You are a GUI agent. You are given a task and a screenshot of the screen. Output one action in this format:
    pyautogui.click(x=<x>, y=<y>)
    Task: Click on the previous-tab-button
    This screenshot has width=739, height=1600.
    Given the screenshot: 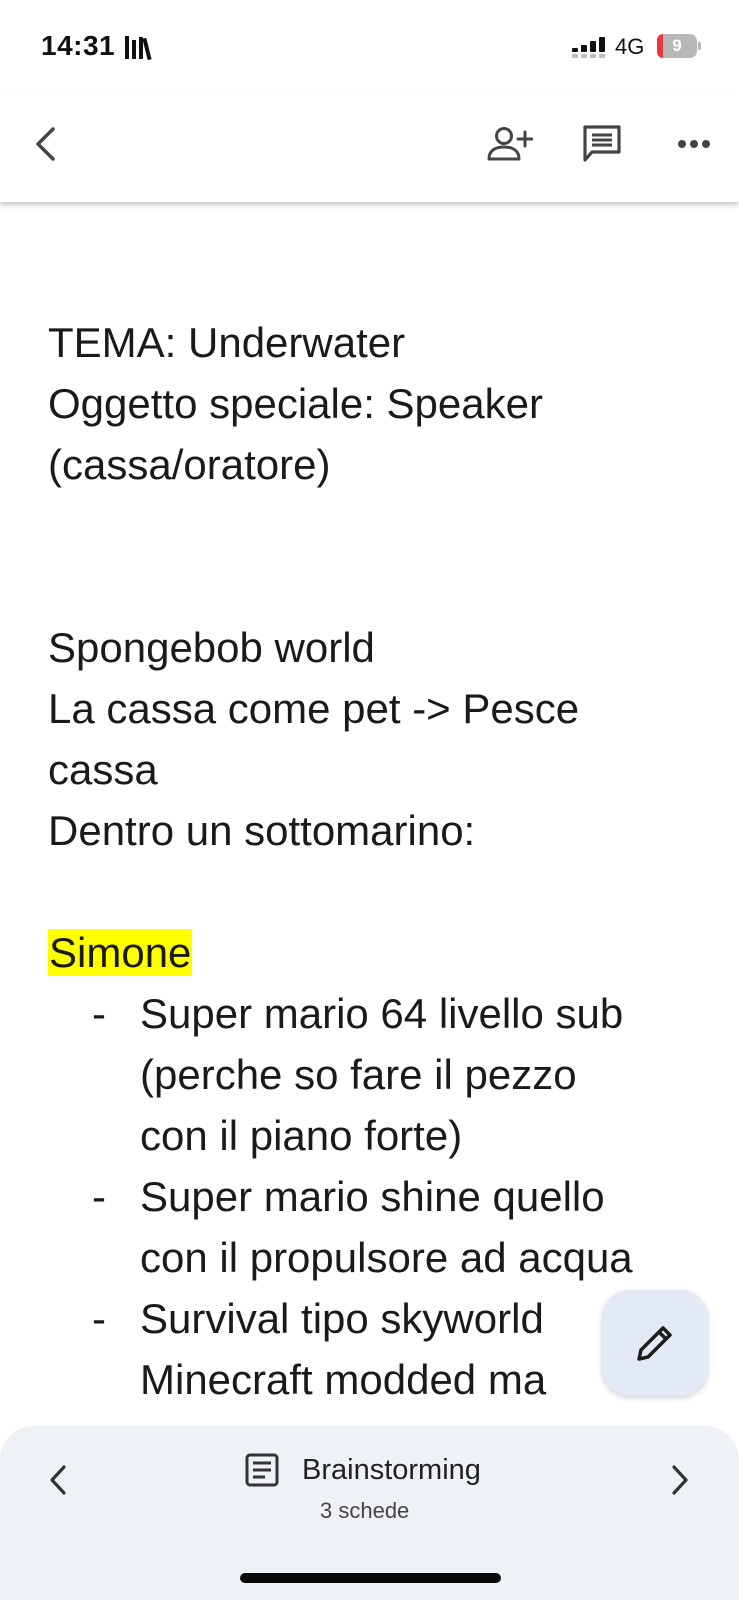 What is the action you would take?
    pyautogui.click(x=58, y=1480)
    